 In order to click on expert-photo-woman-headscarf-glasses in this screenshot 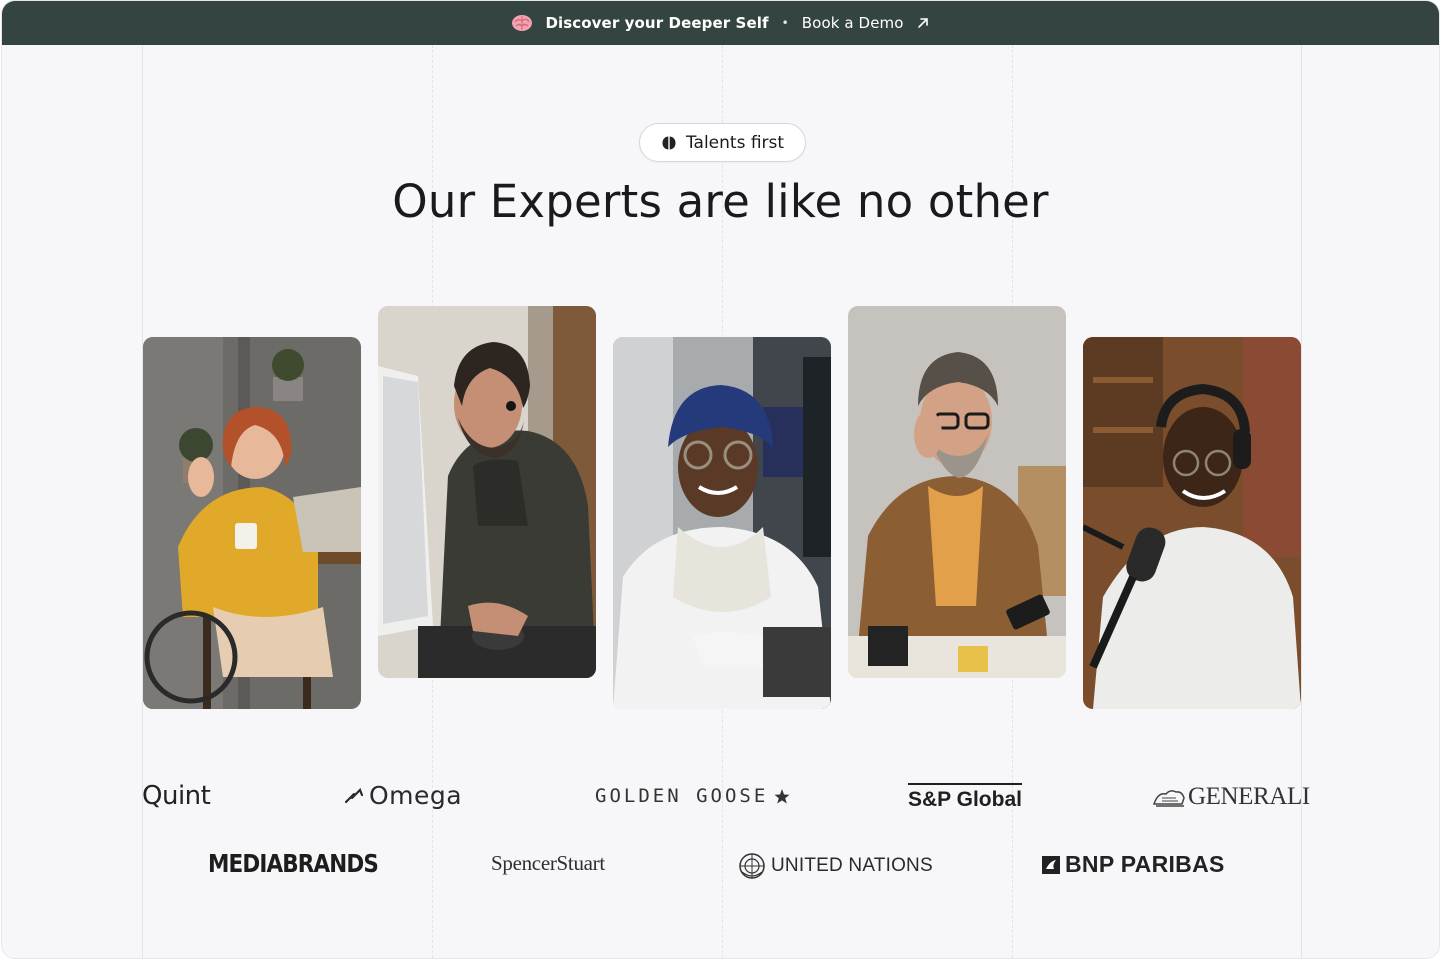, I will do `click(722, 523)`.